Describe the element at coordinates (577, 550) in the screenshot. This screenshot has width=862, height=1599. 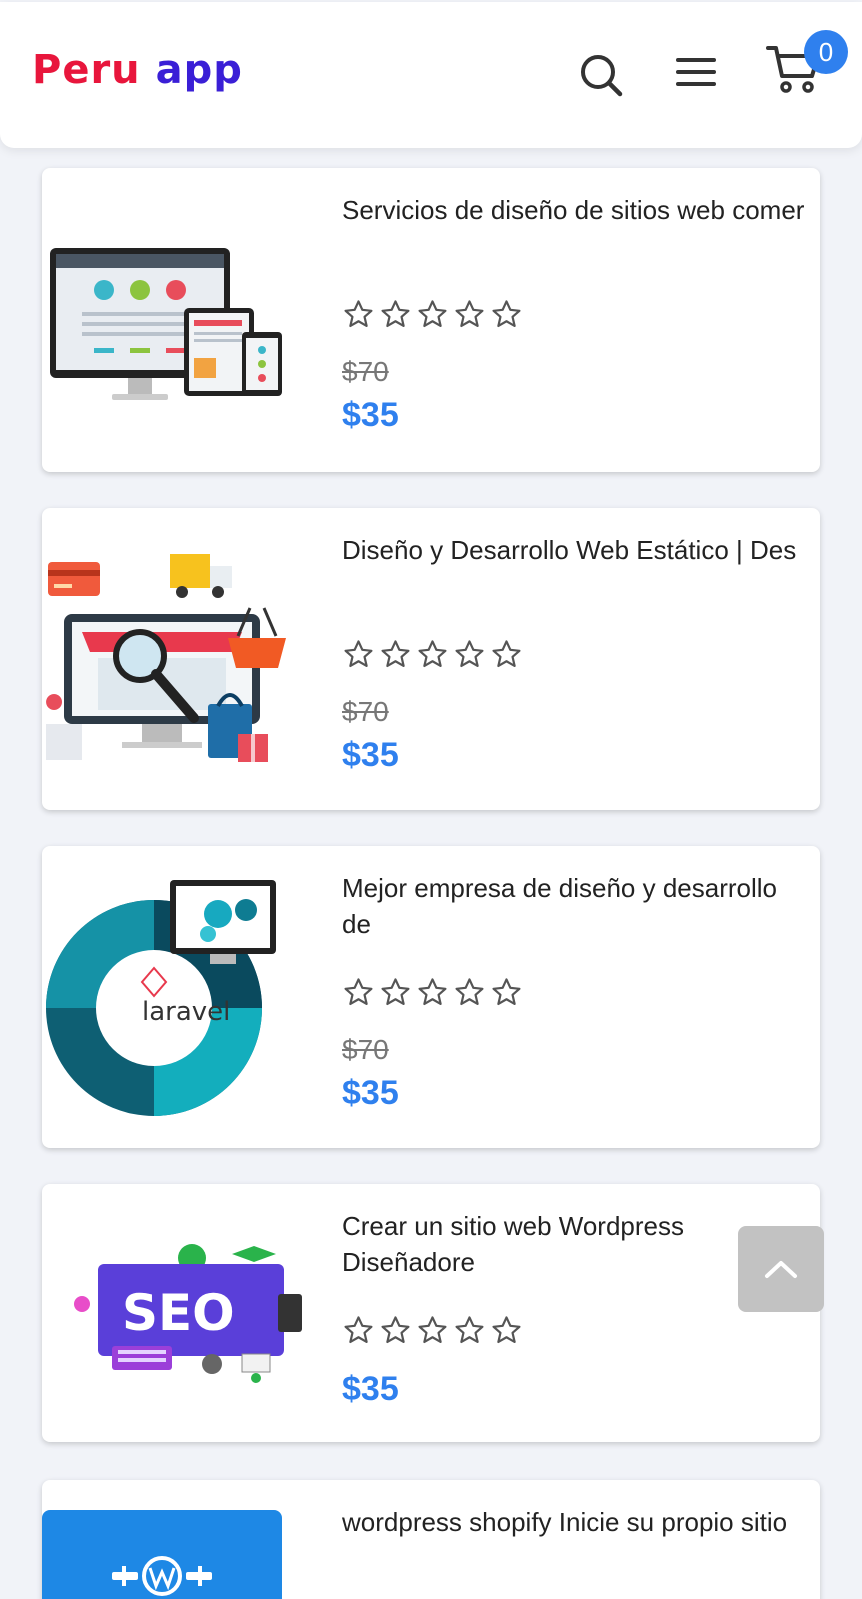
I see `product-title: Diseño y Desarrollo Web Estático | Des` at that location.